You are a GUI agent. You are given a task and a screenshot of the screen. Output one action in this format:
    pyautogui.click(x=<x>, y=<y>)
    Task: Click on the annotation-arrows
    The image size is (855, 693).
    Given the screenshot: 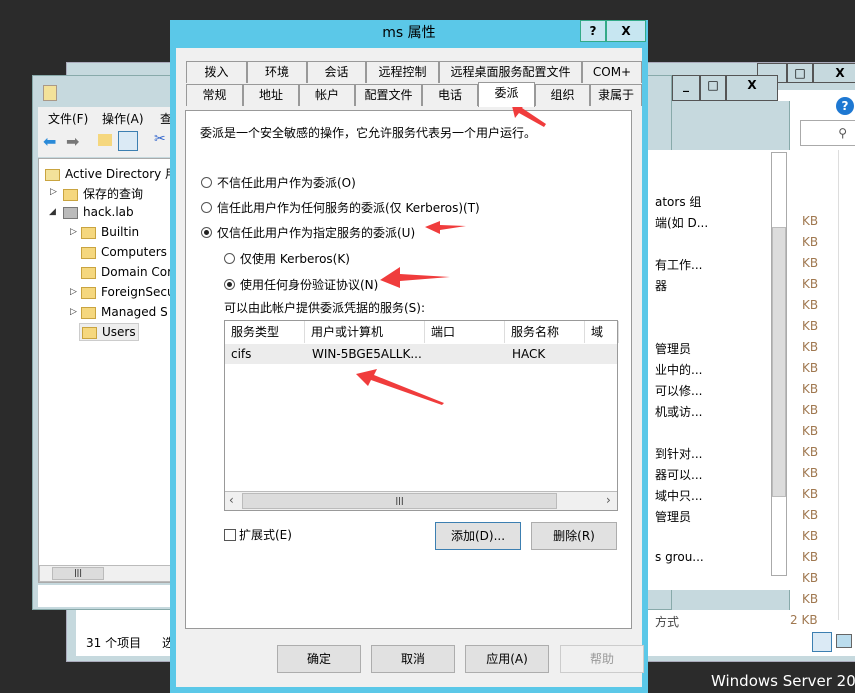 What is the action you would take?
    pyautogui.click(x=451, y=253)
    